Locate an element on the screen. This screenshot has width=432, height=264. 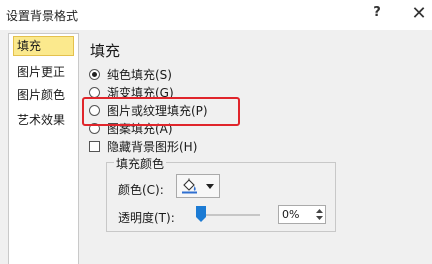
hide-background-checkbox is located at coordinates (94, 146).